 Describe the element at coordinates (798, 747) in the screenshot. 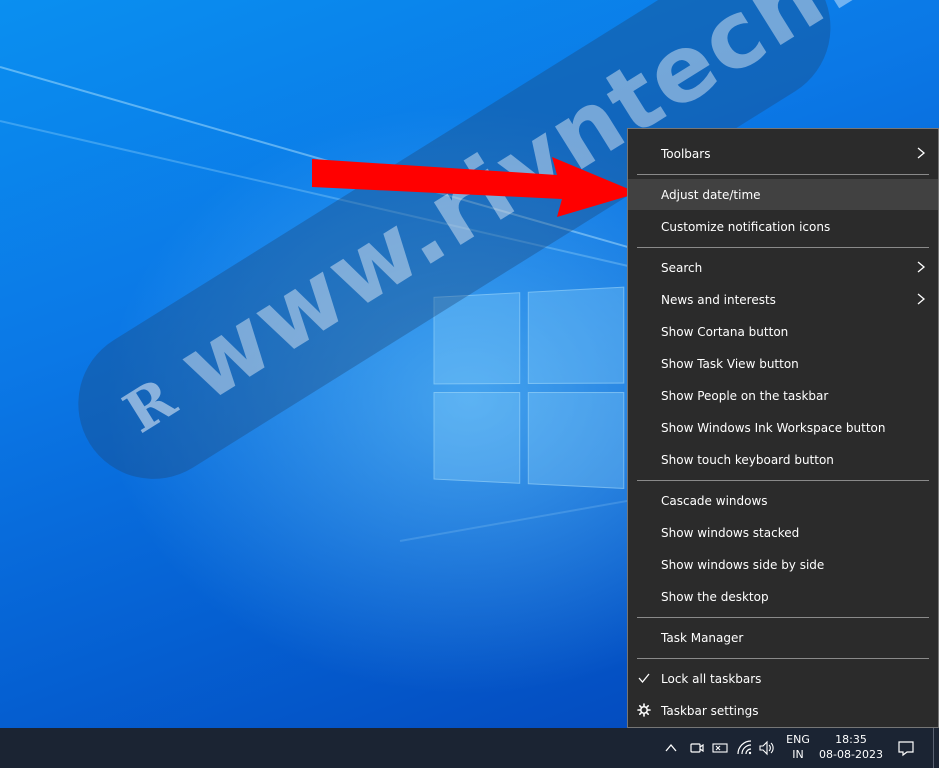

I see `language-indicator: ENG IN` at that location.